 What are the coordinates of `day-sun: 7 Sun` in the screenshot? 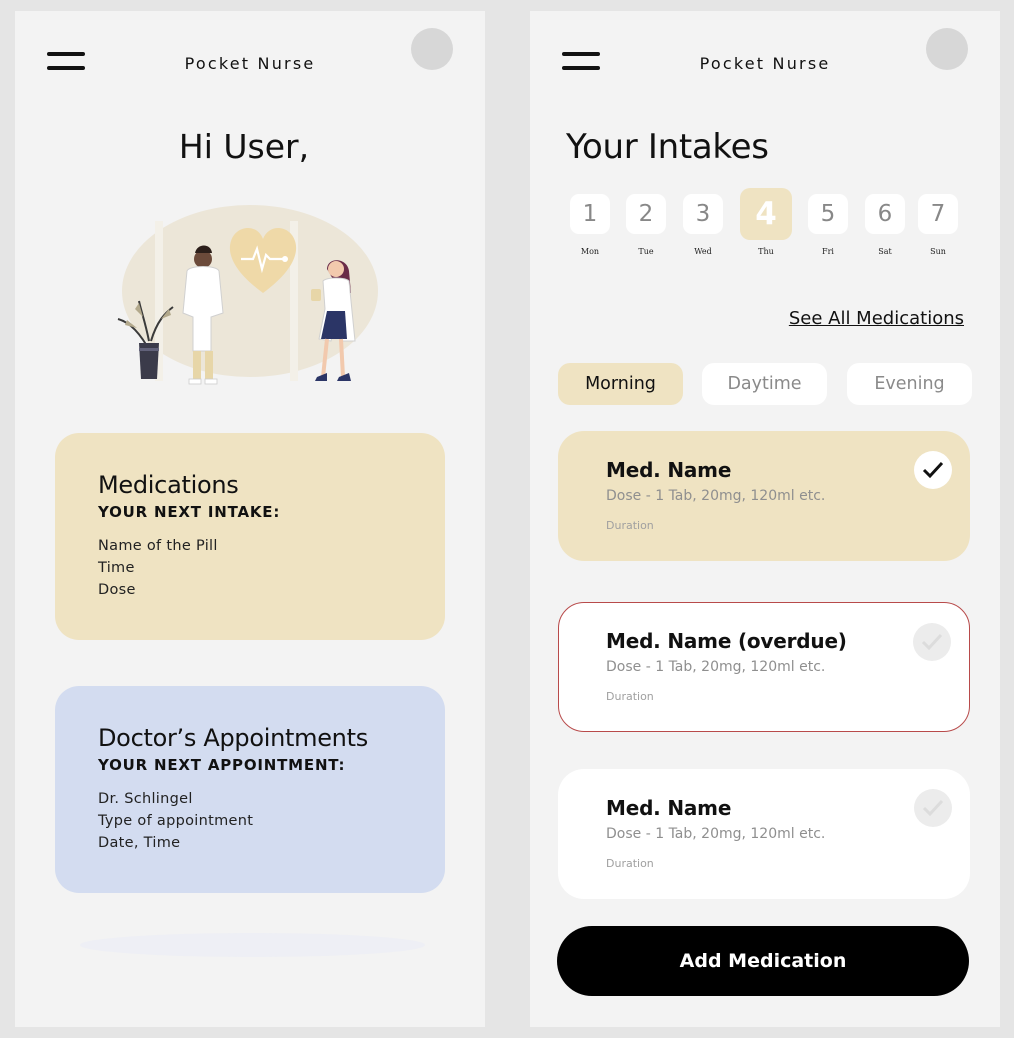 It's located at (938, 225).